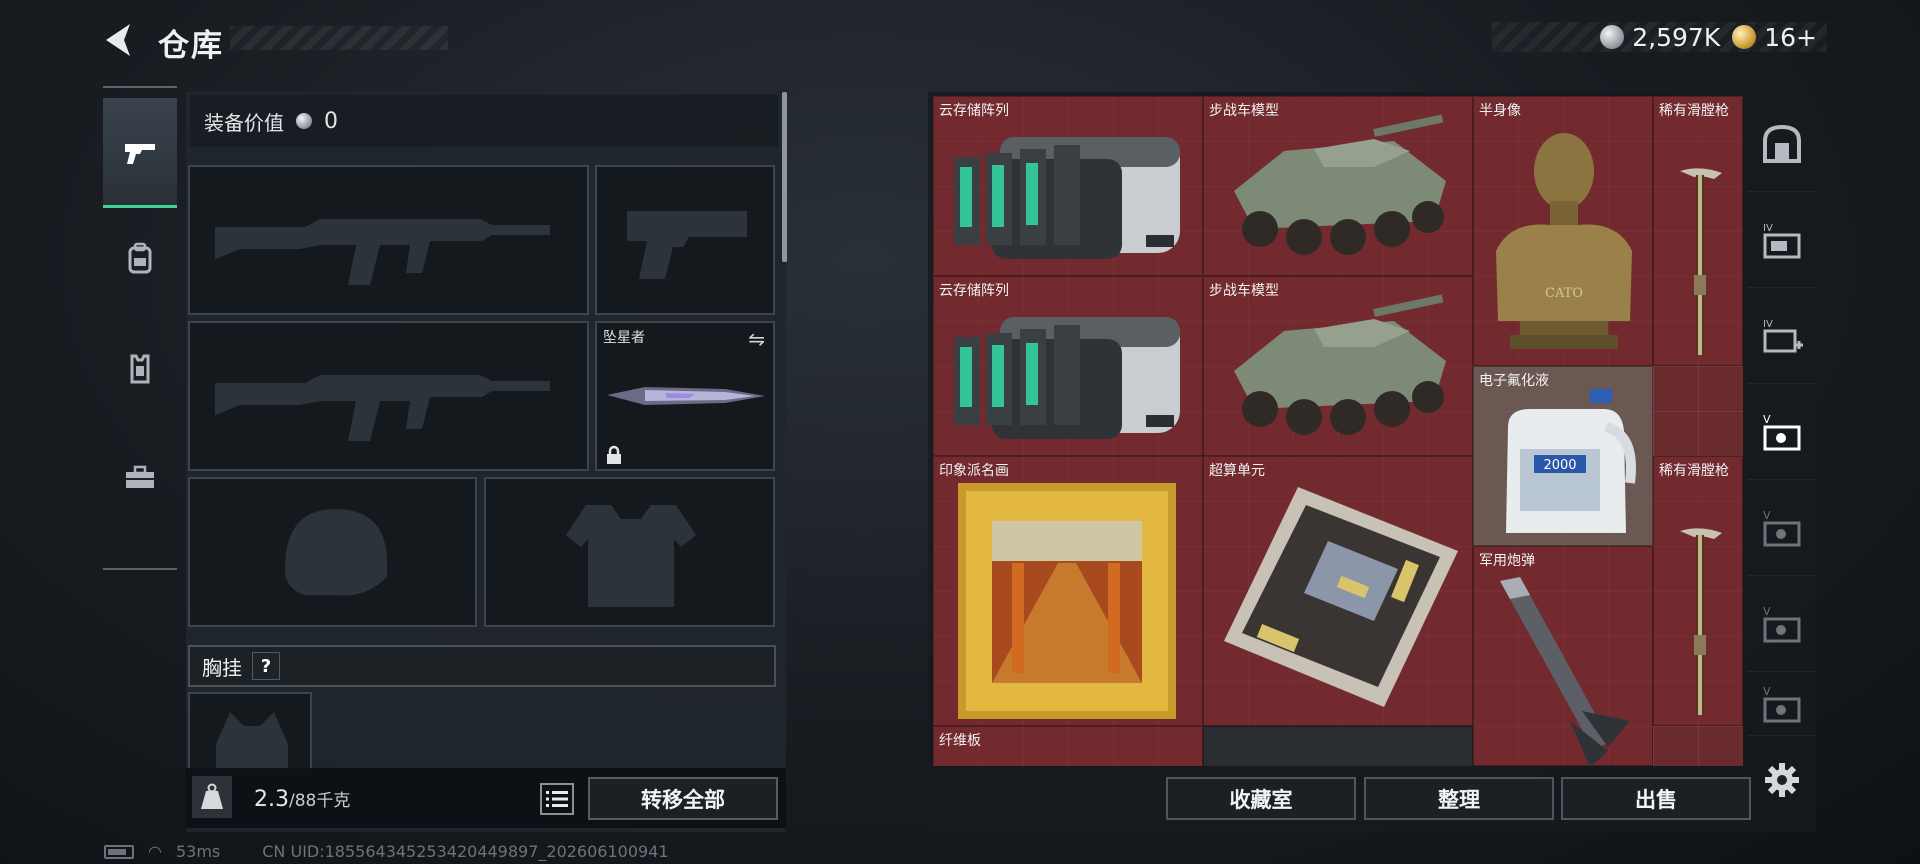 The width and height of the screenshot is (1920, 864). What do you see at coordinates (974, 111) in the screenshot?
I see `item-name: 云存储阵列` at bounding box center [974, 111].